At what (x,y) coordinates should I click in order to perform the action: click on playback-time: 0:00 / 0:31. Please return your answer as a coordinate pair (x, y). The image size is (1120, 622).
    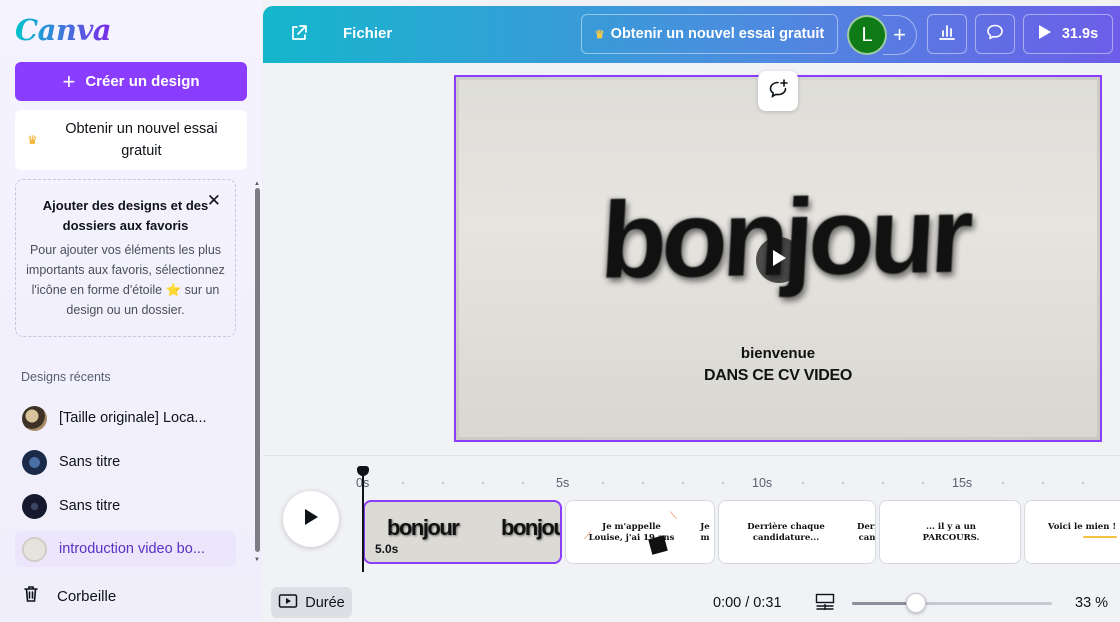
    Looking at the image, I should click on (747, 603).